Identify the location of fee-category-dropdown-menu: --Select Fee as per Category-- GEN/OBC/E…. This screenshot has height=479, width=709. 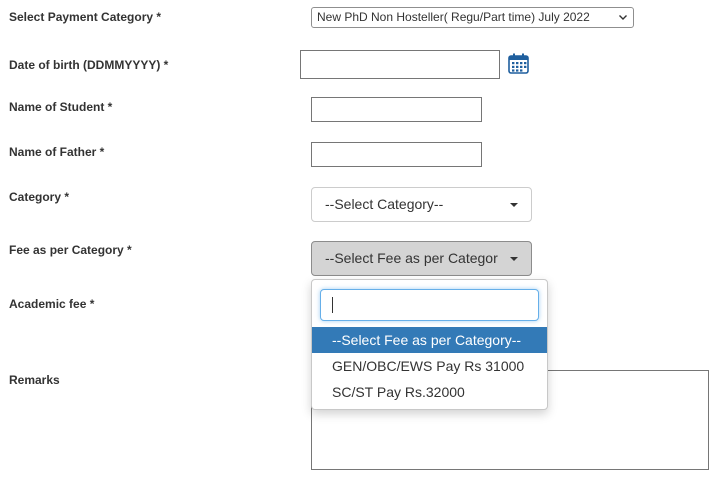
(429, 344).